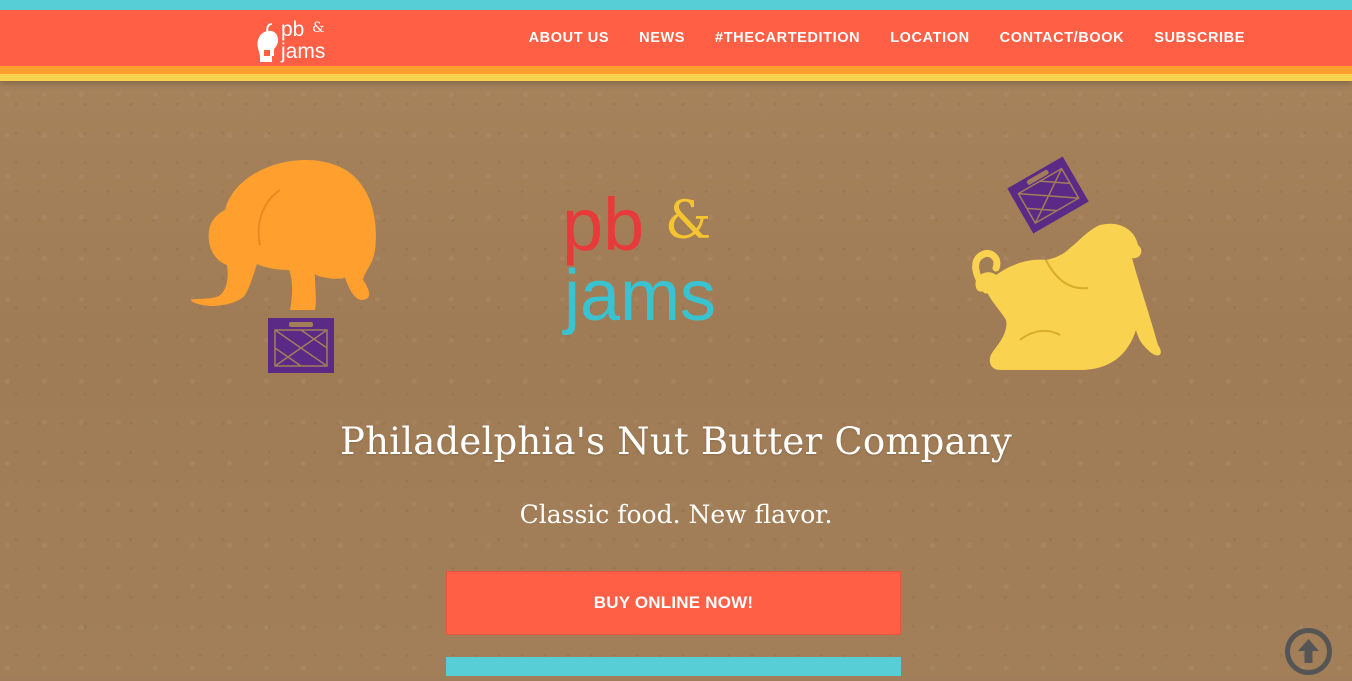 Image resolution: width=1352 pixels, height=681 pixels. Describe the element at coordinates (787, 38) in the screenshot. I see `nav-cart-edition: #THECARTEDITION` at that location.